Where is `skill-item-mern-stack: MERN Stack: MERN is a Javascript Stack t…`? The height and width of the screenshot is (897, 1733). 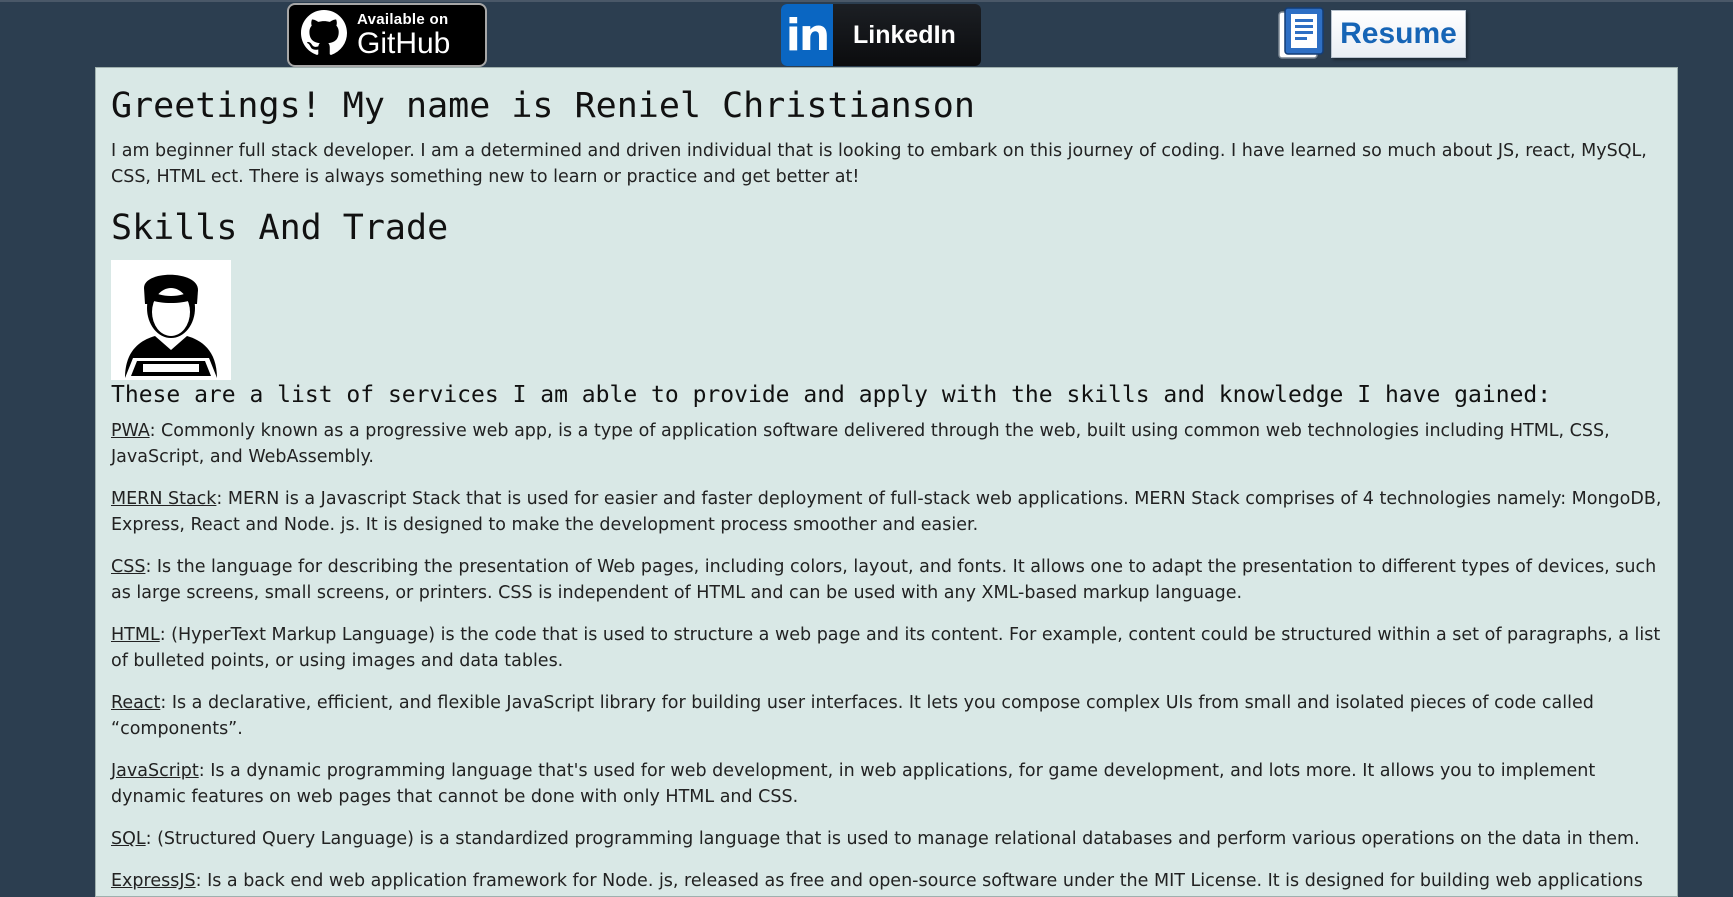
skill-item-mern-stack: MERN Stack: MERN is a Javascript Stack t… is located at coordinates (886, 512).